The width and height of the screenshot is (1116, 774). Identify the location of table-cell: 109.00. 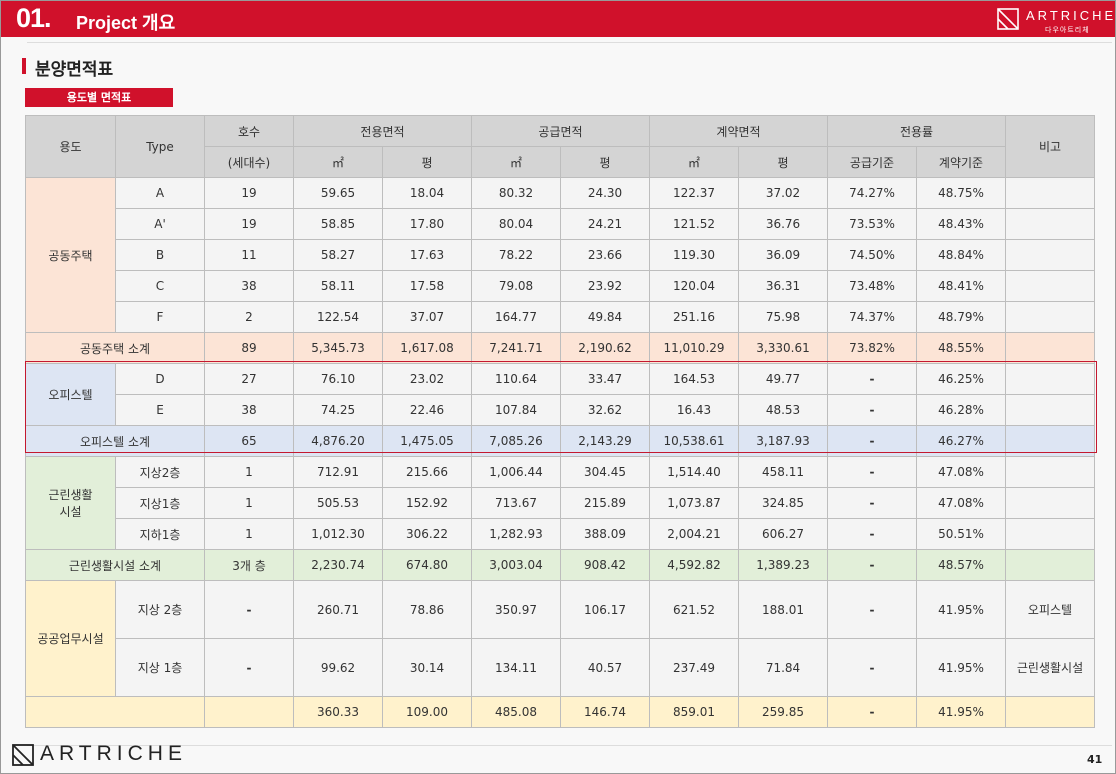
(427, 712).